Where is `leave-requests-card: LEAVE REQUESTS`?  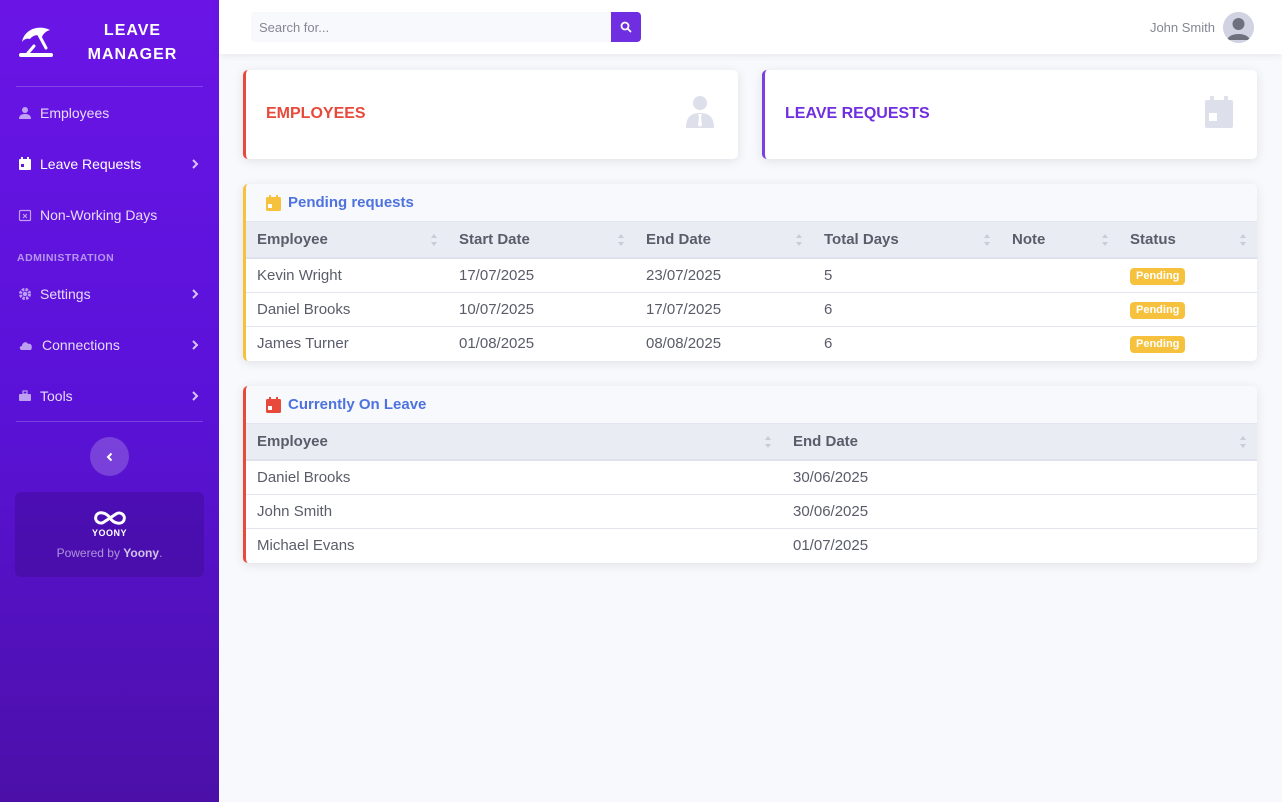 leave-requests-card: LEAVE REQUESTS is located at coordinates (1009, 114).